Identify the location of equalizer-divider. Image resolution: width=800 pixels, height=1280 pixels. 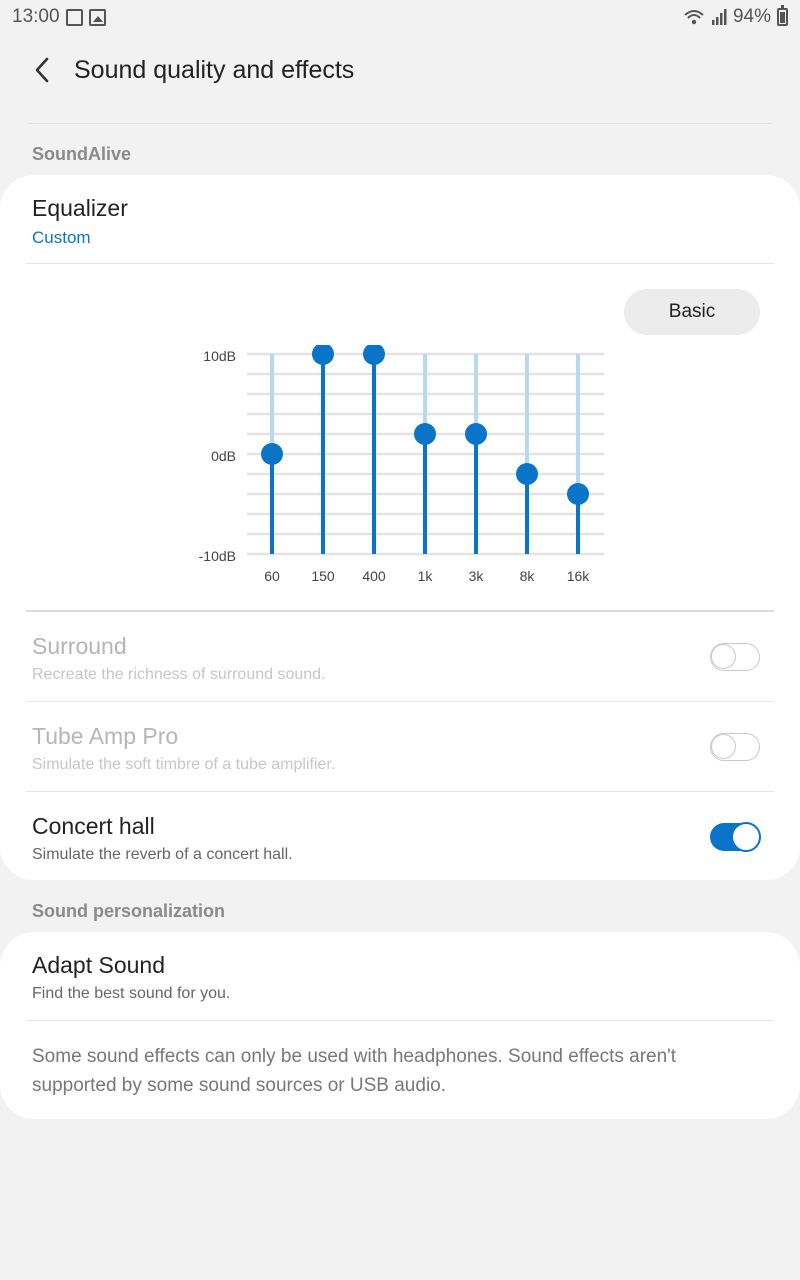
(400, 263).